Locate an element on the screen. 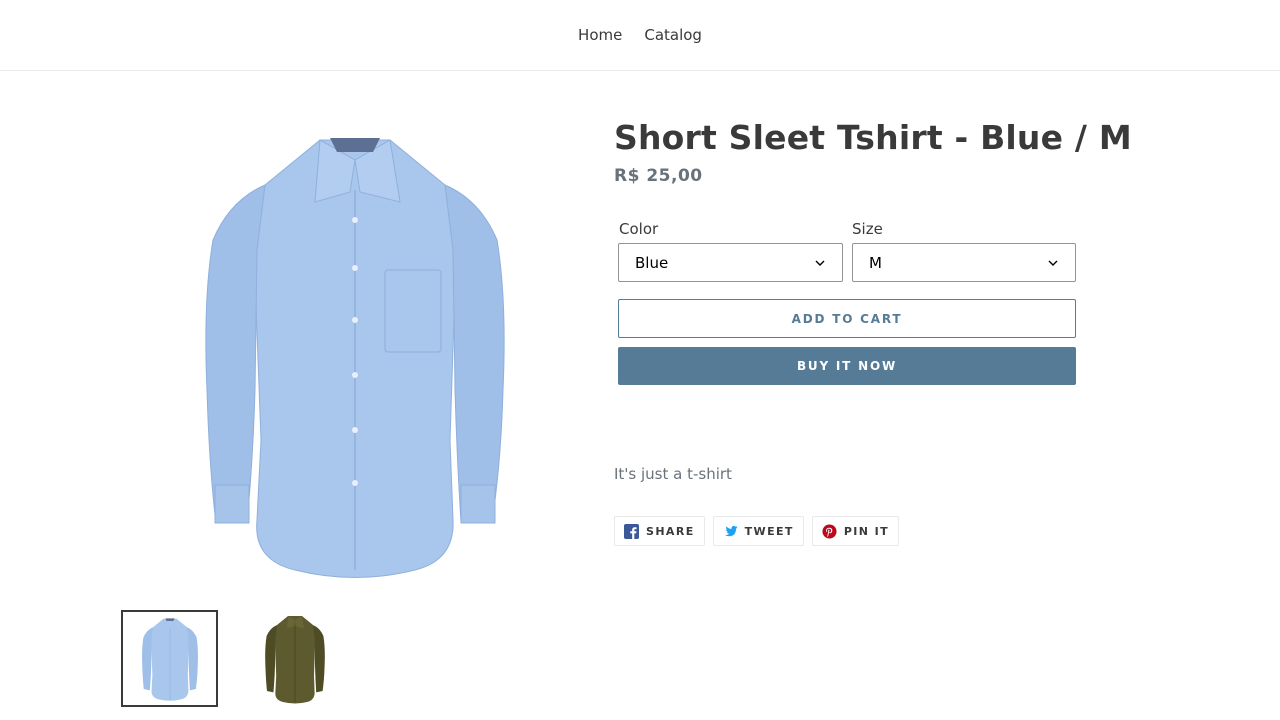 The height and width of the screenshot is (720, 1280). size-select: M is located at coordinates (964, 262).